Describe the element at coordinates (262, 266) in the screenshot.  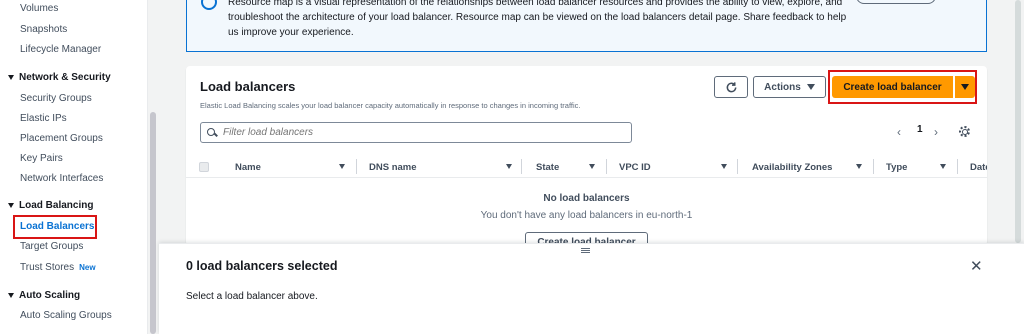
I see `split-panel-title: 0 load balancers selected` at that location.